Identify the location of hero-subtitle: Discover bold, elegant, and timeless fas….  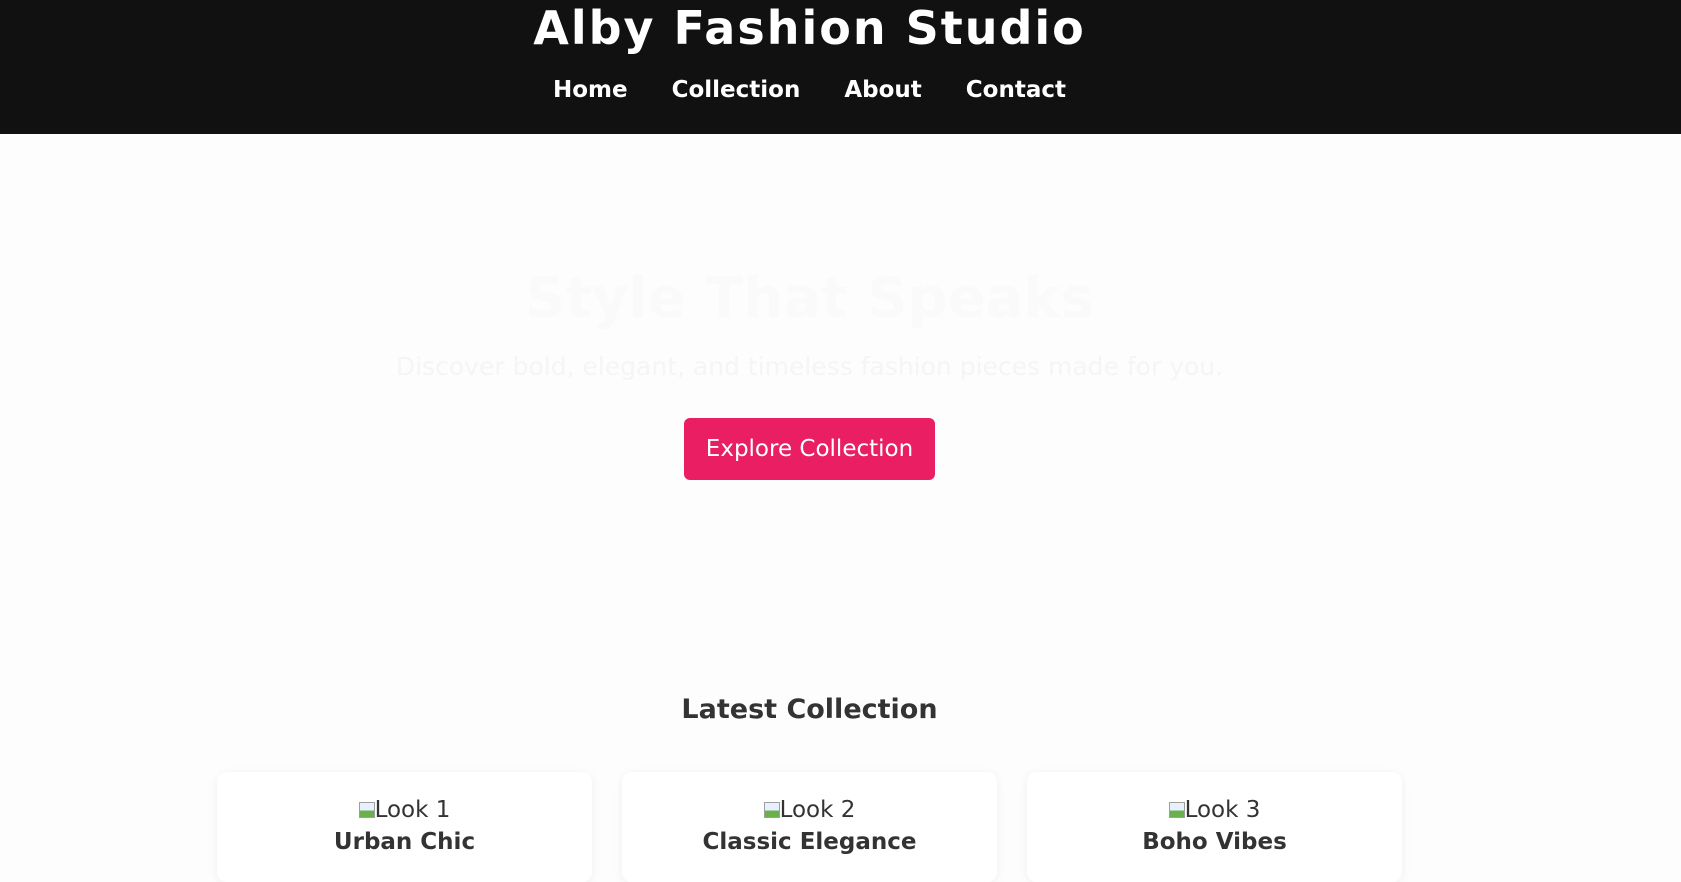
(809, 366).